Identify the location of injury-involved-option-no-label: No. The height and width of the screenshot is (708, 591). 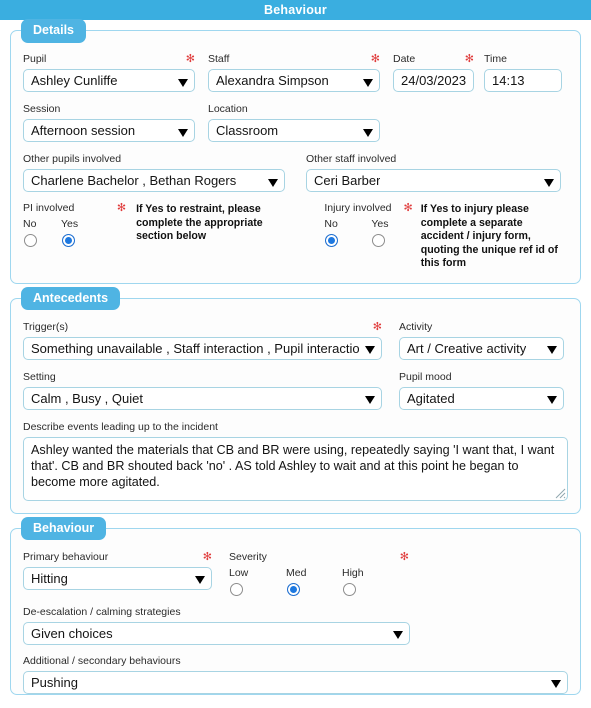
(331, 224).